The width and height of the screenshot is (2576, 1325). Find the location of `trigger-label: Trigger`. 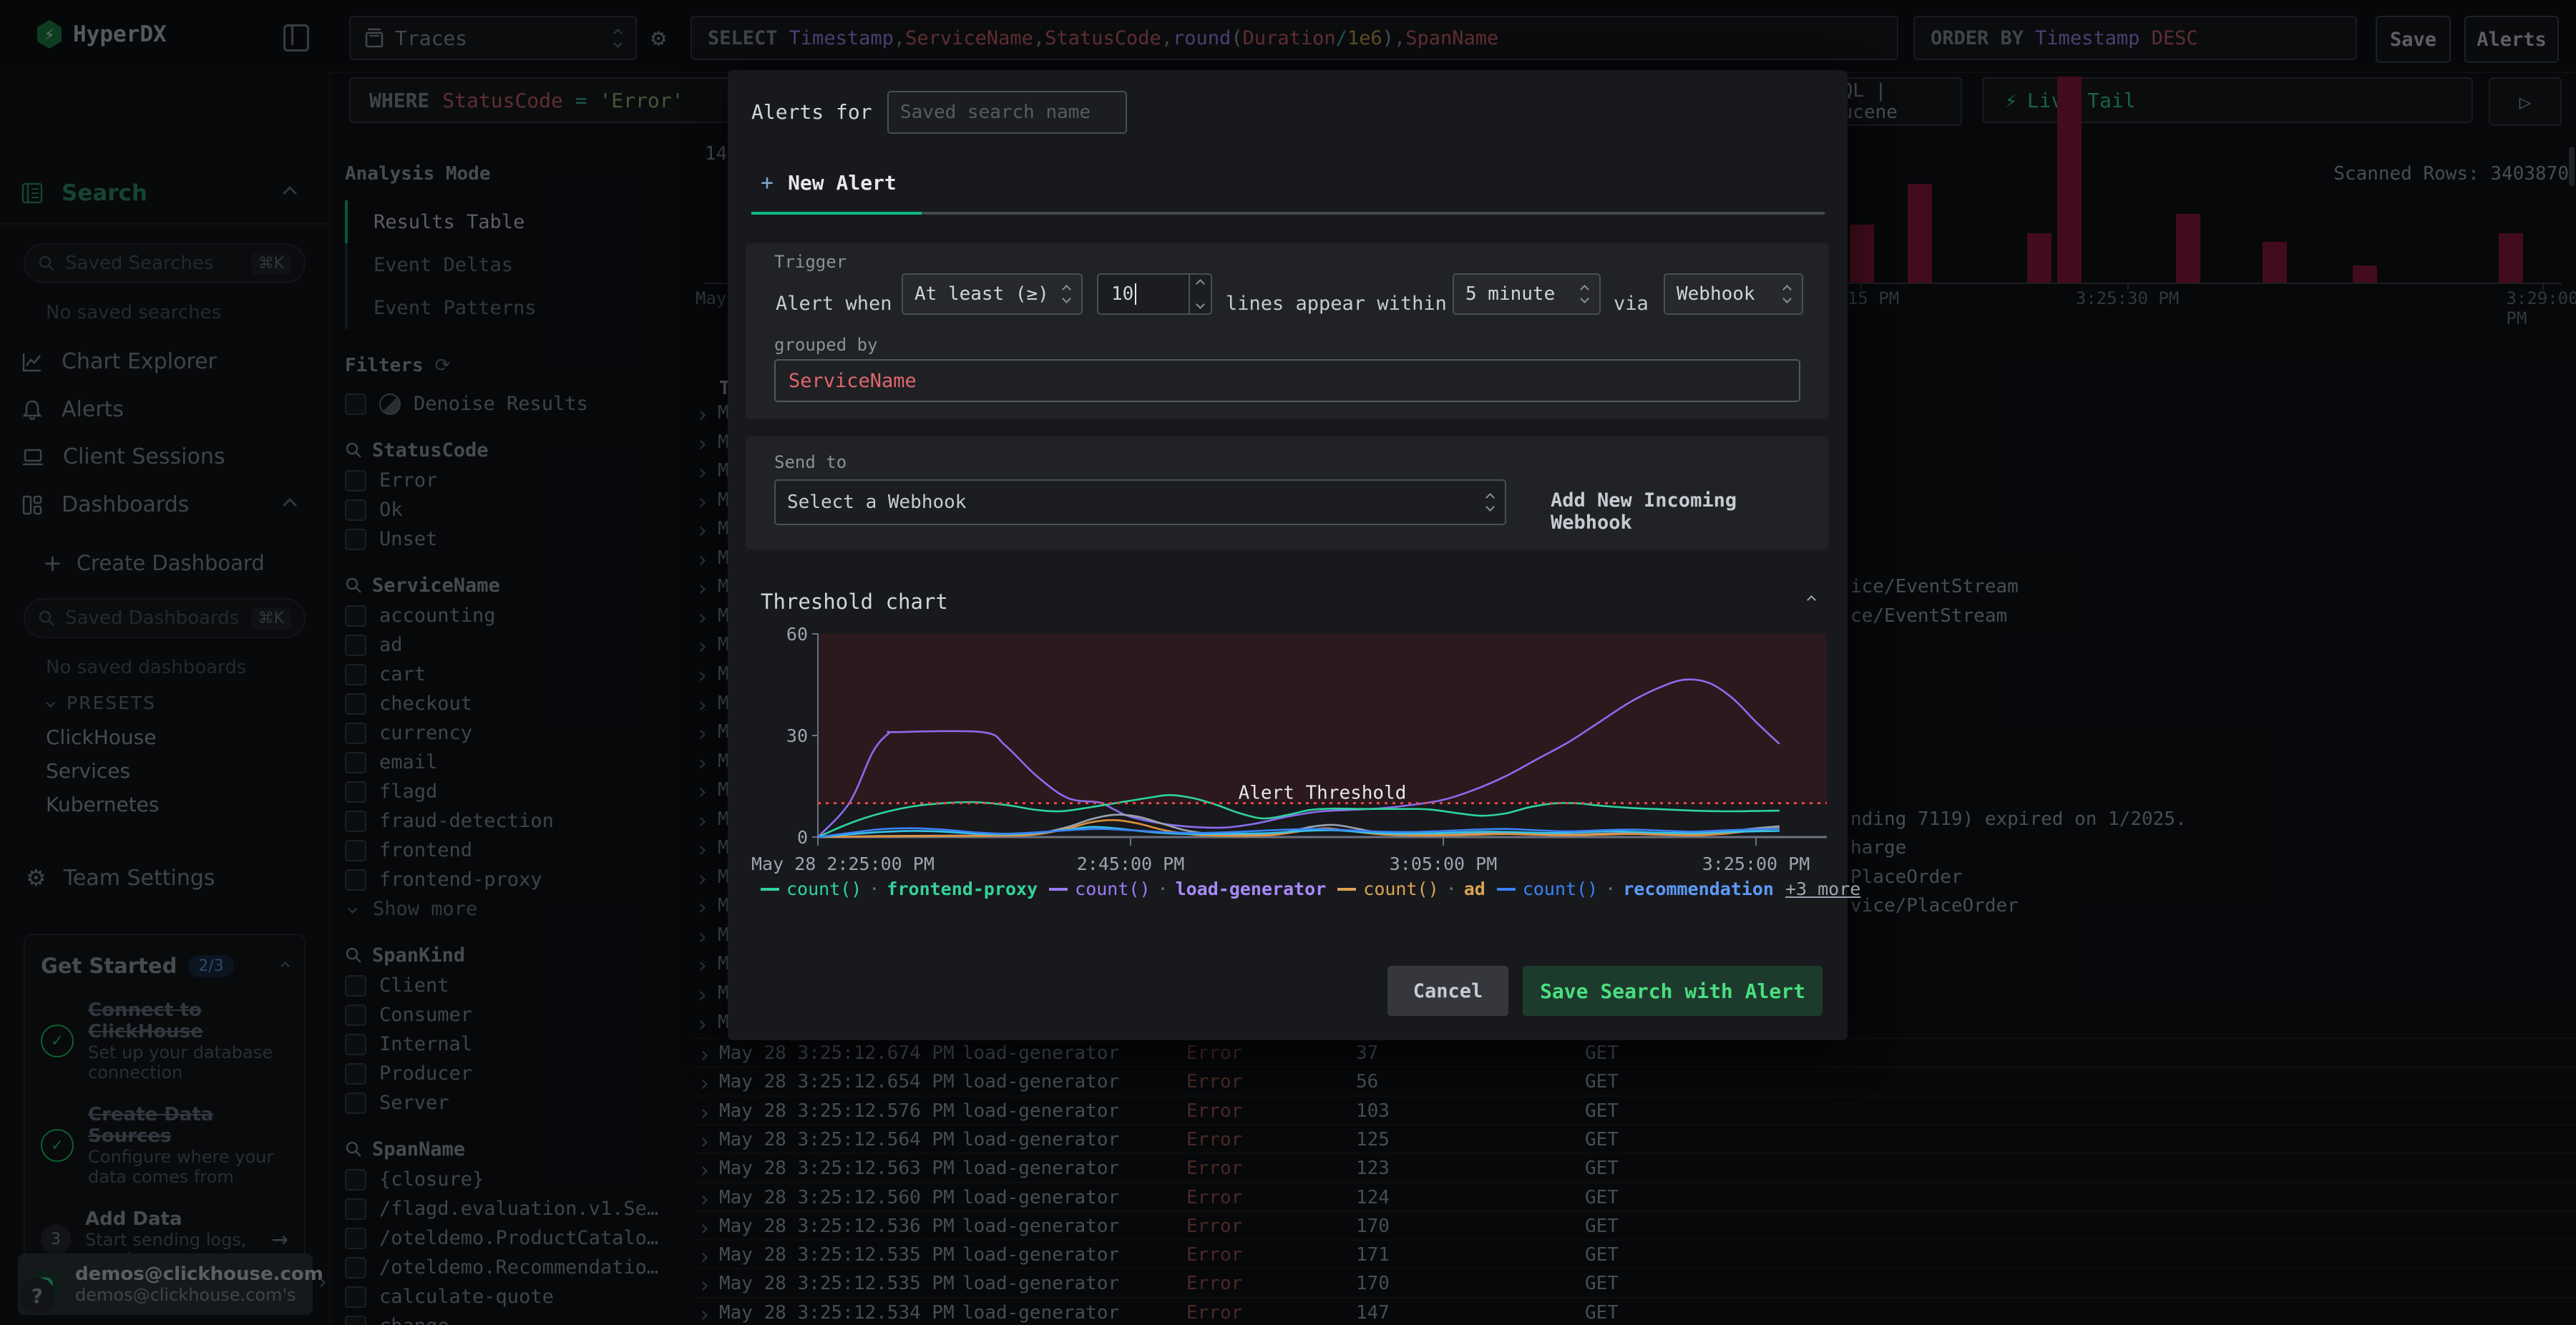

trigger-label: Trigger is located at coordinates (810, 262).